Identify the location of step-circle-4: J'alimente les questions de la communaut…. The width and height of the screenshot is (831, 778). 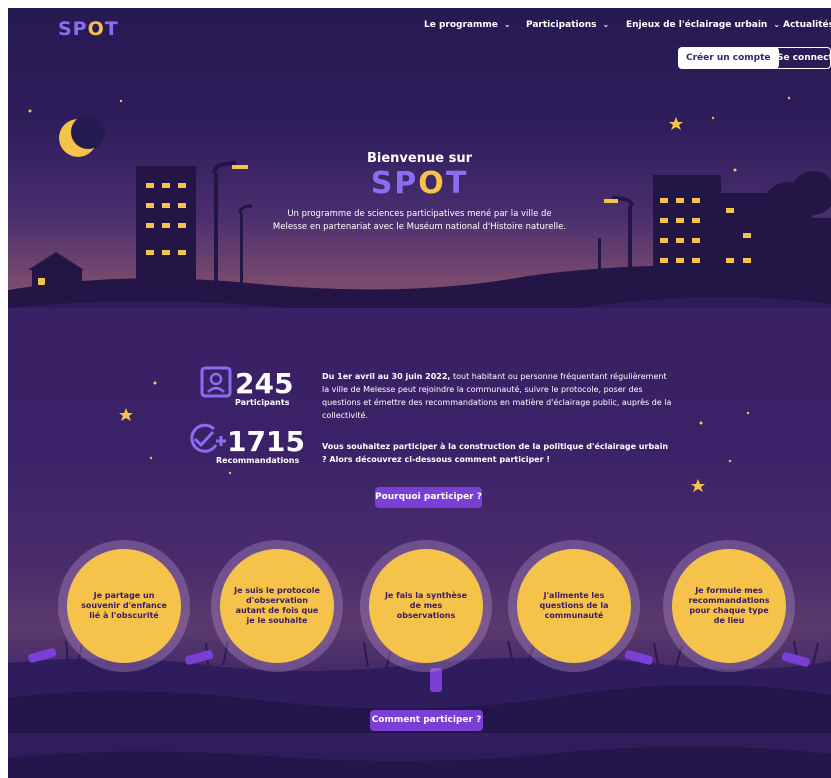
(574, 606).